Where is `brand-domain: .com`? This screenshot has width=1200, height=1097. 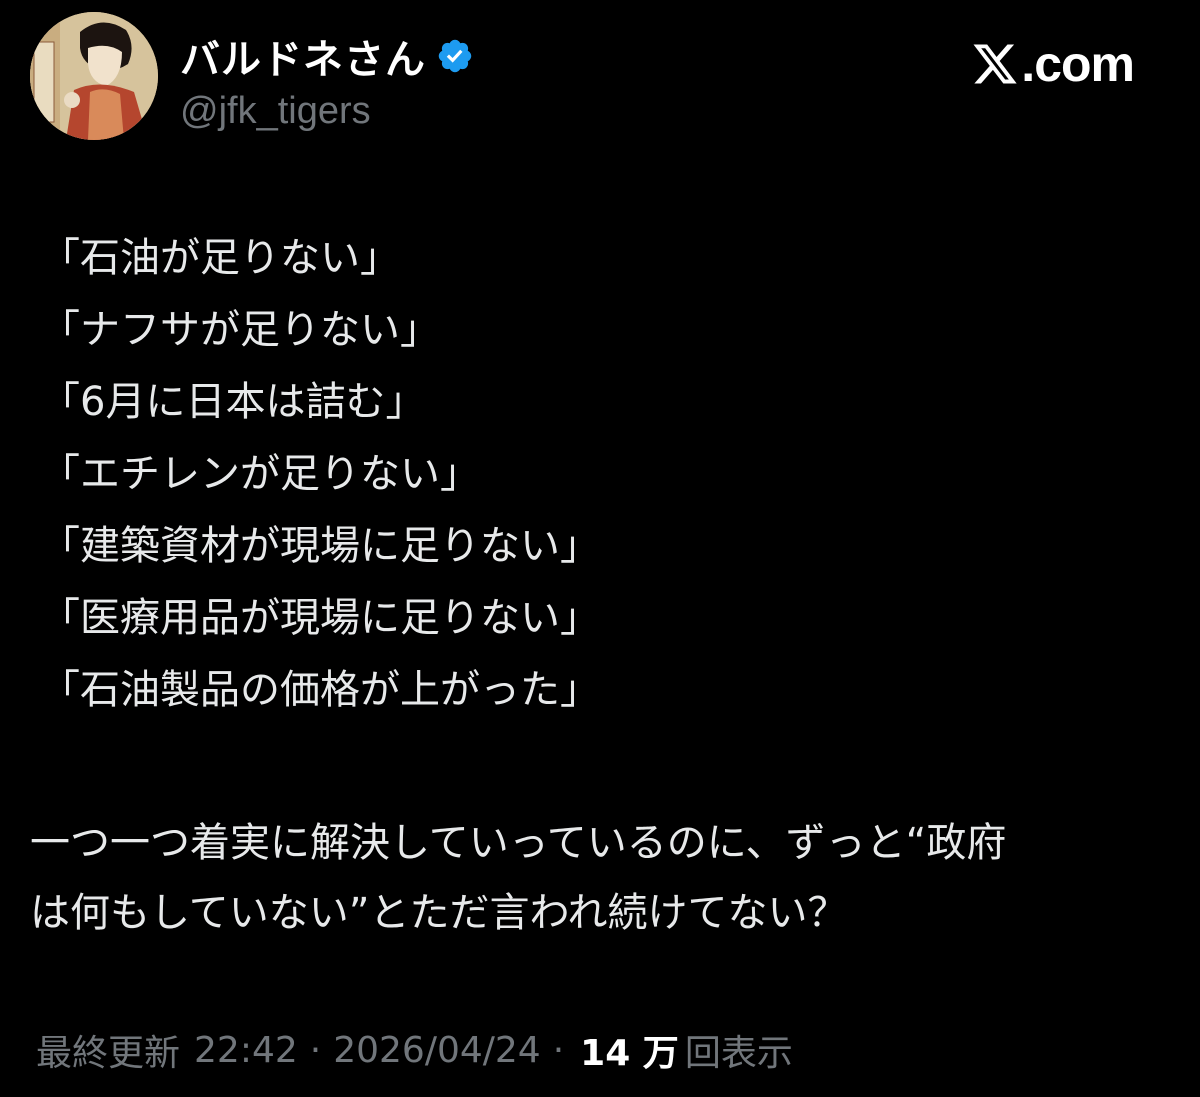
brand-domain: .com is located at coordinates (1078, 64).